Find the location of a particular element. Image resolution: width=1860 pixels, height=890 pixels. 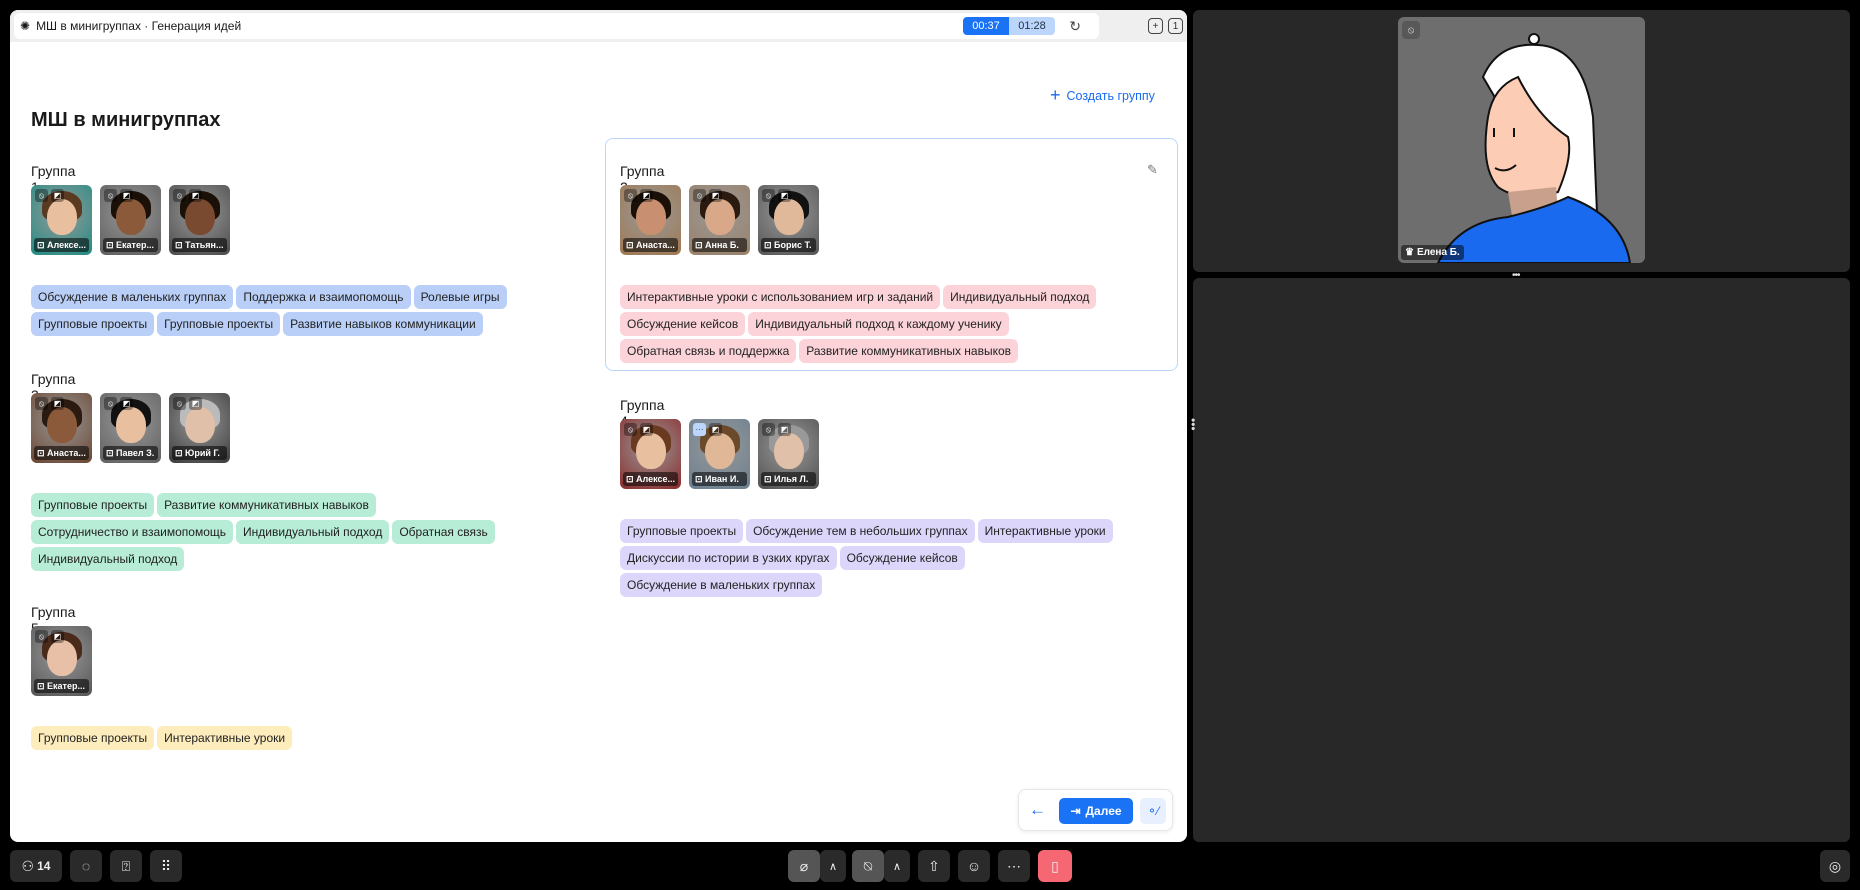

participant-tile: ⦸ ◩ ⊡ Борис Т. is located at coordinates (788, 220).